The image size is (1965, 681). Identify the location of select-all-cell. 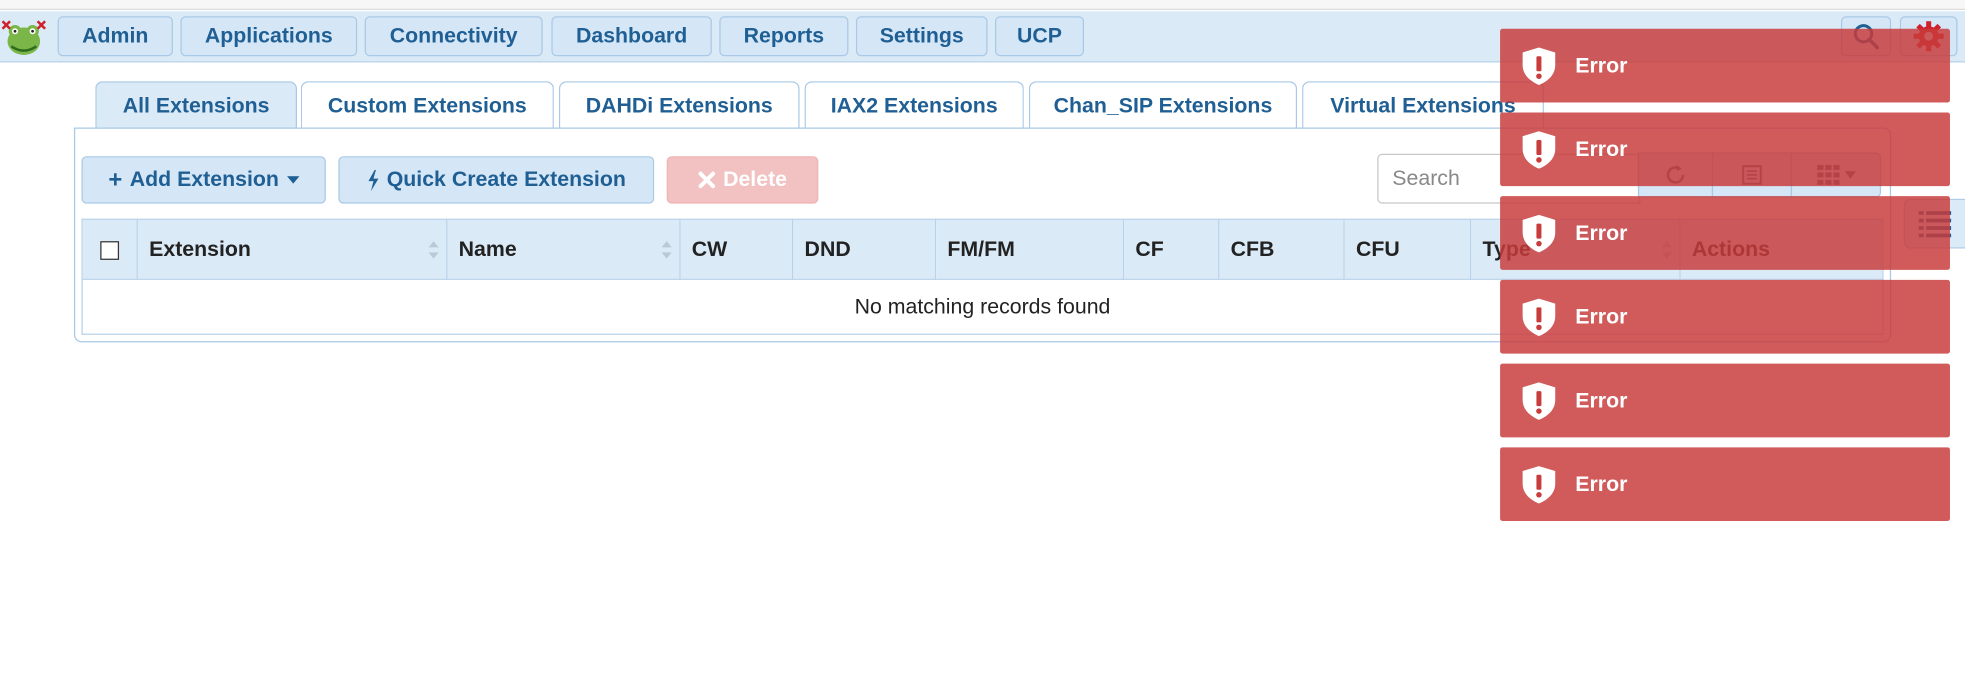
(109, 249).